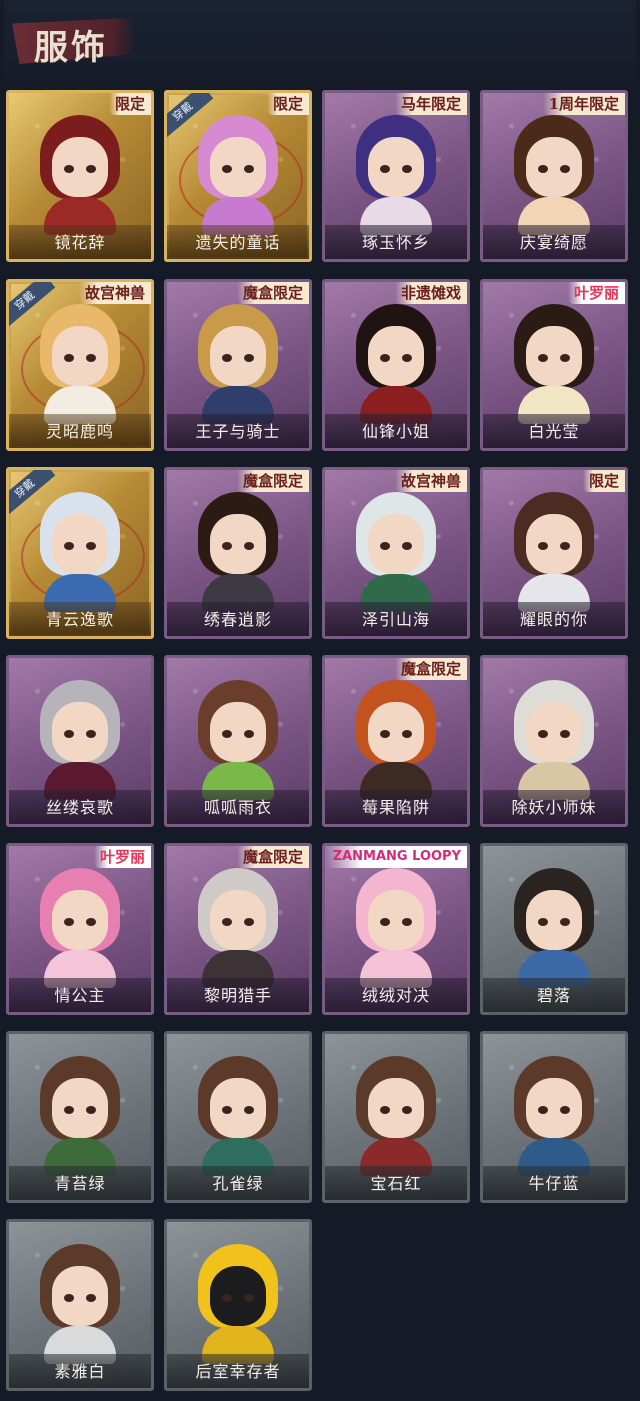  I want to click on costume-card: 除妖小师妹, so click(554, 741).